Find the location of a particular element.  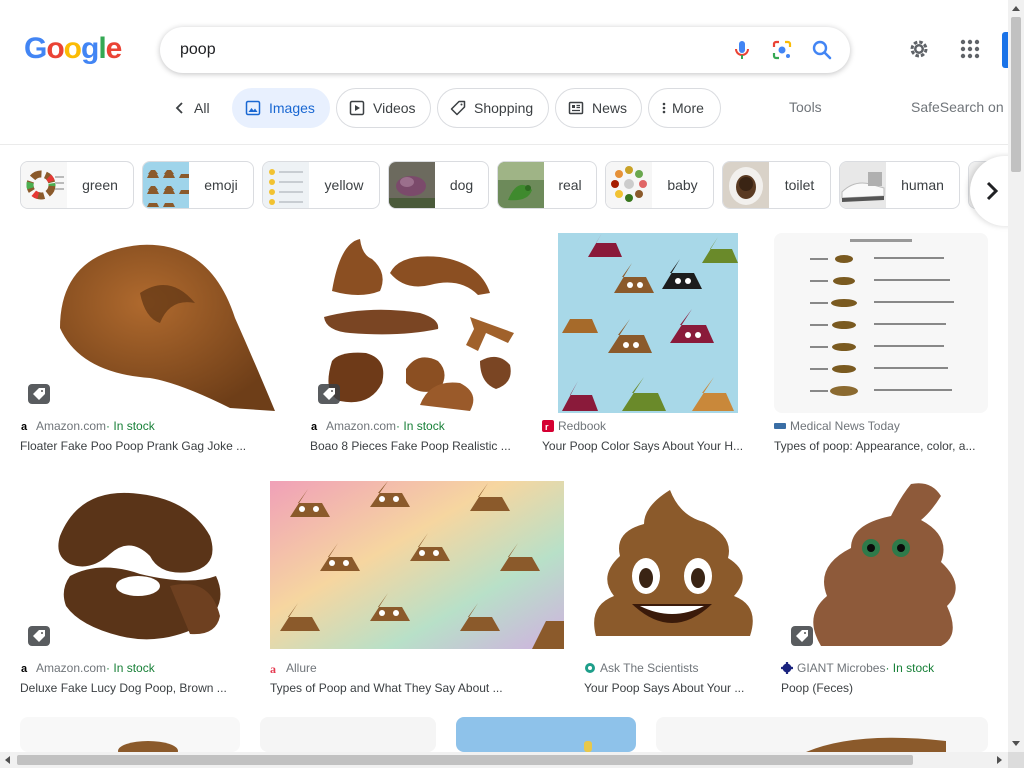

horizontal-scrollbar is located at coordinates (504, 760).